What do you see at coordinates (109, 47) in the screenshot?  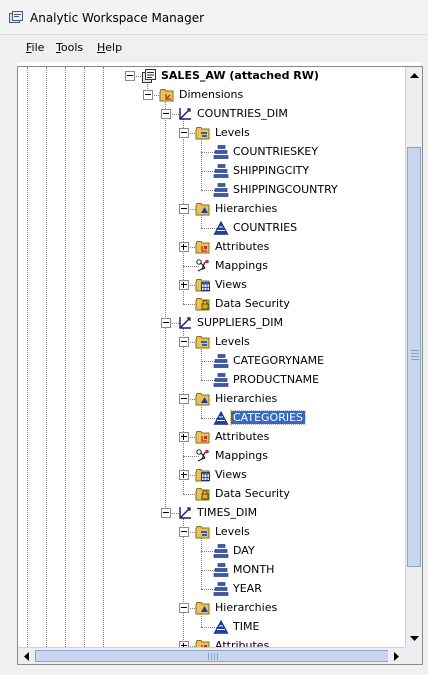 I see `menu-help: Help` at bounding box center [109, 47].